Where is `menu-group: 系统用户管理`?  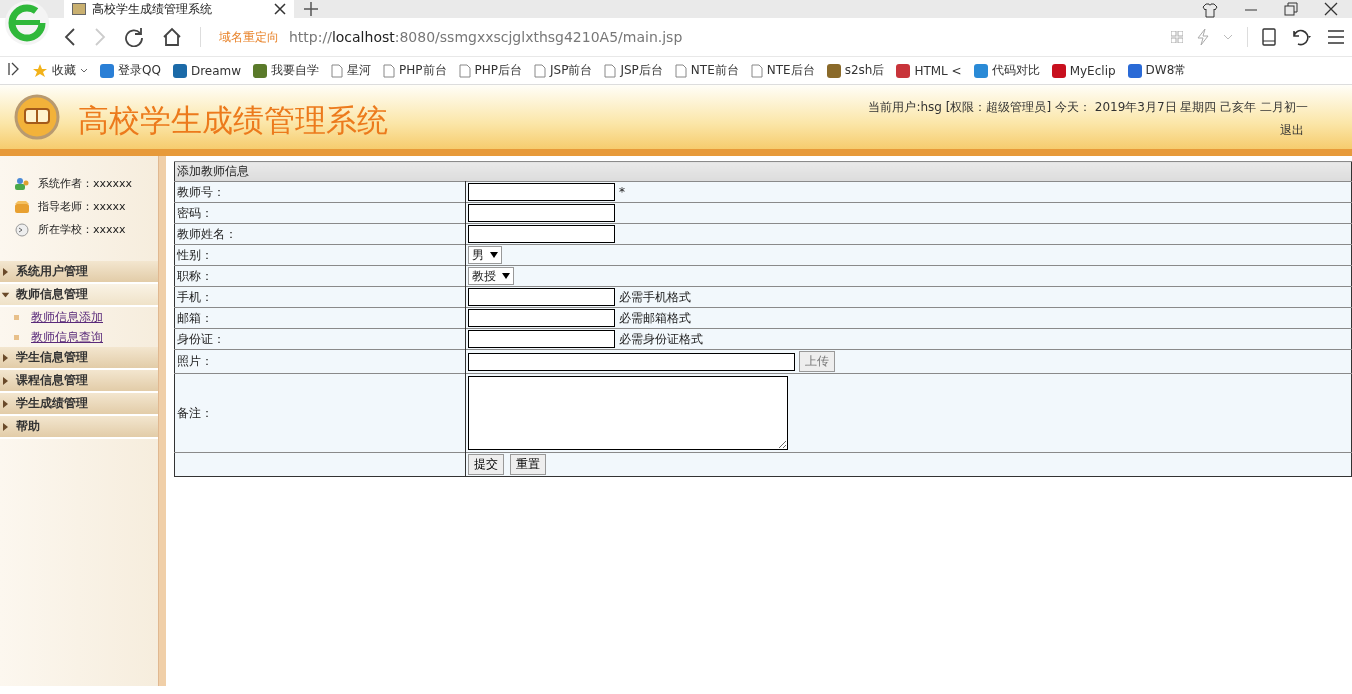 menu-group: 系统用户管理 is located at coordinates (79, 272).